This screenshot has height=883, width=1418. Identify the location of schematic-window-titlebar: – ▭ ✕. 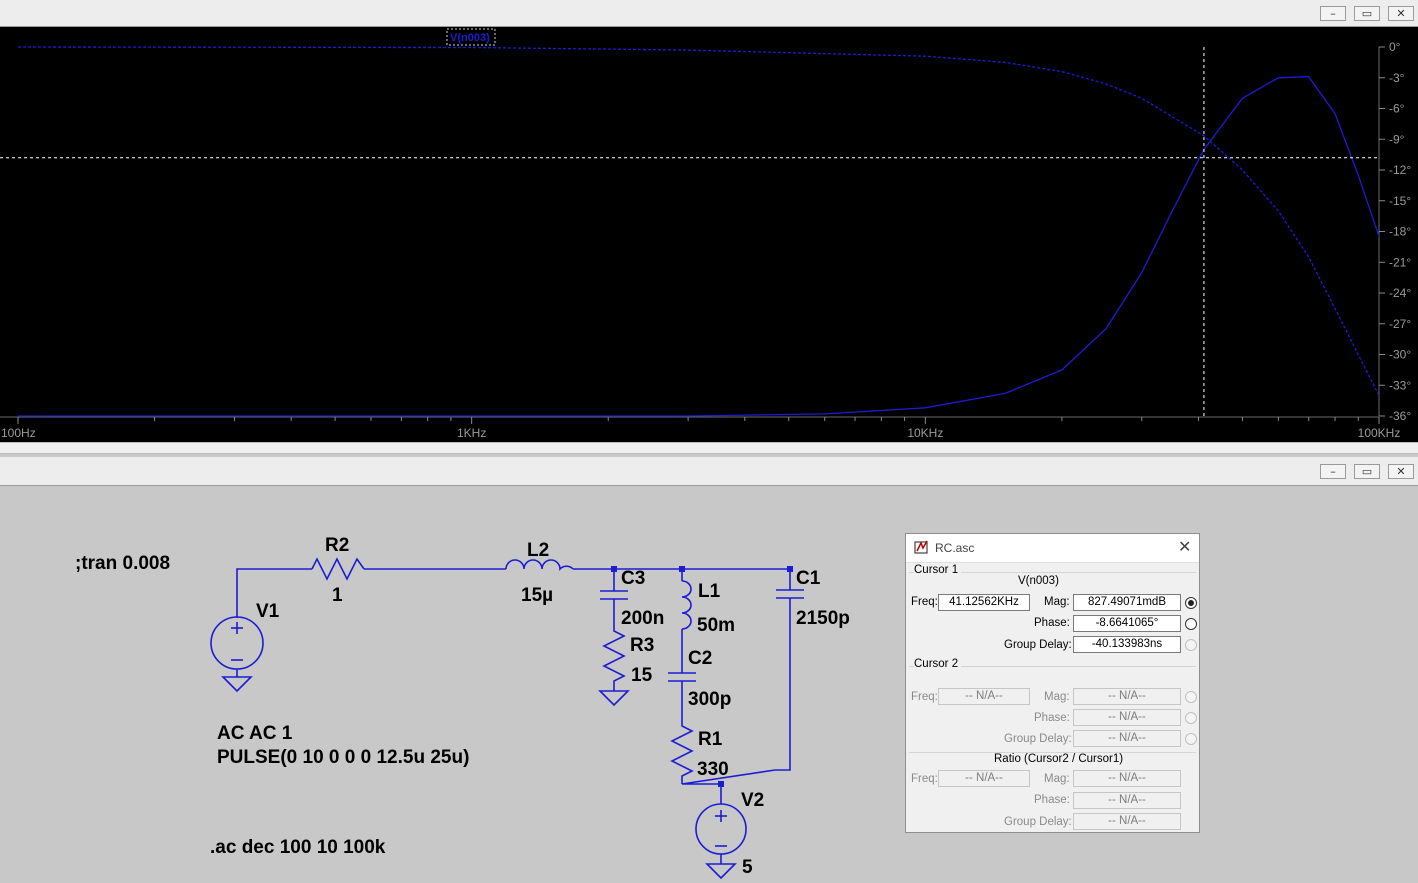
(709, 471).